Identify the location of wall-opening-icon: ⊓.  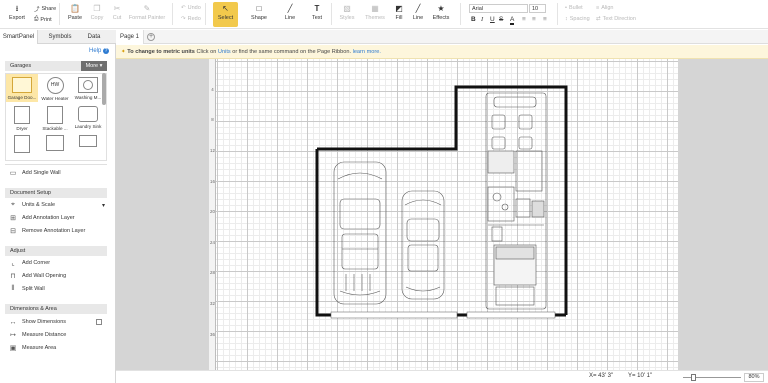
(13, 276).